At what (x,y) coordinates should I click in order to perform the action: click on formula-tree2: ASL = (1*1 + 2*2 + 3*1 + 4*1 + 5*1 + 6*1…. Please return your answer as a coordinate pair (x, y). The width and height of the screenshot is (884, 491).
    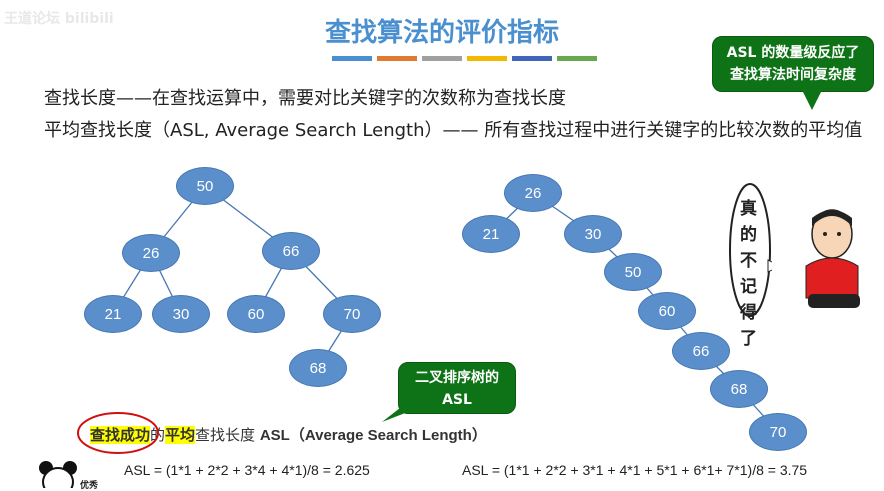
    Looking at the image, I should click on (635, 470).